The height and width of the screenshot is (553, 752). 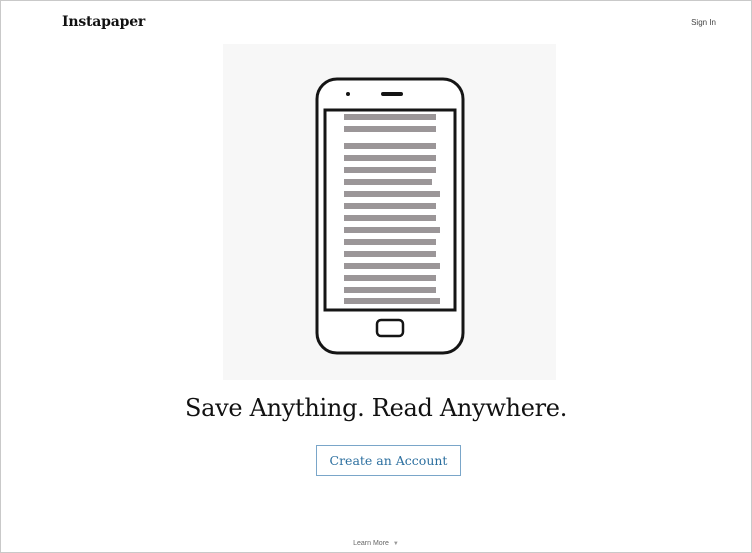 I want to click on phone-home-button, so click(x=390, y=328).